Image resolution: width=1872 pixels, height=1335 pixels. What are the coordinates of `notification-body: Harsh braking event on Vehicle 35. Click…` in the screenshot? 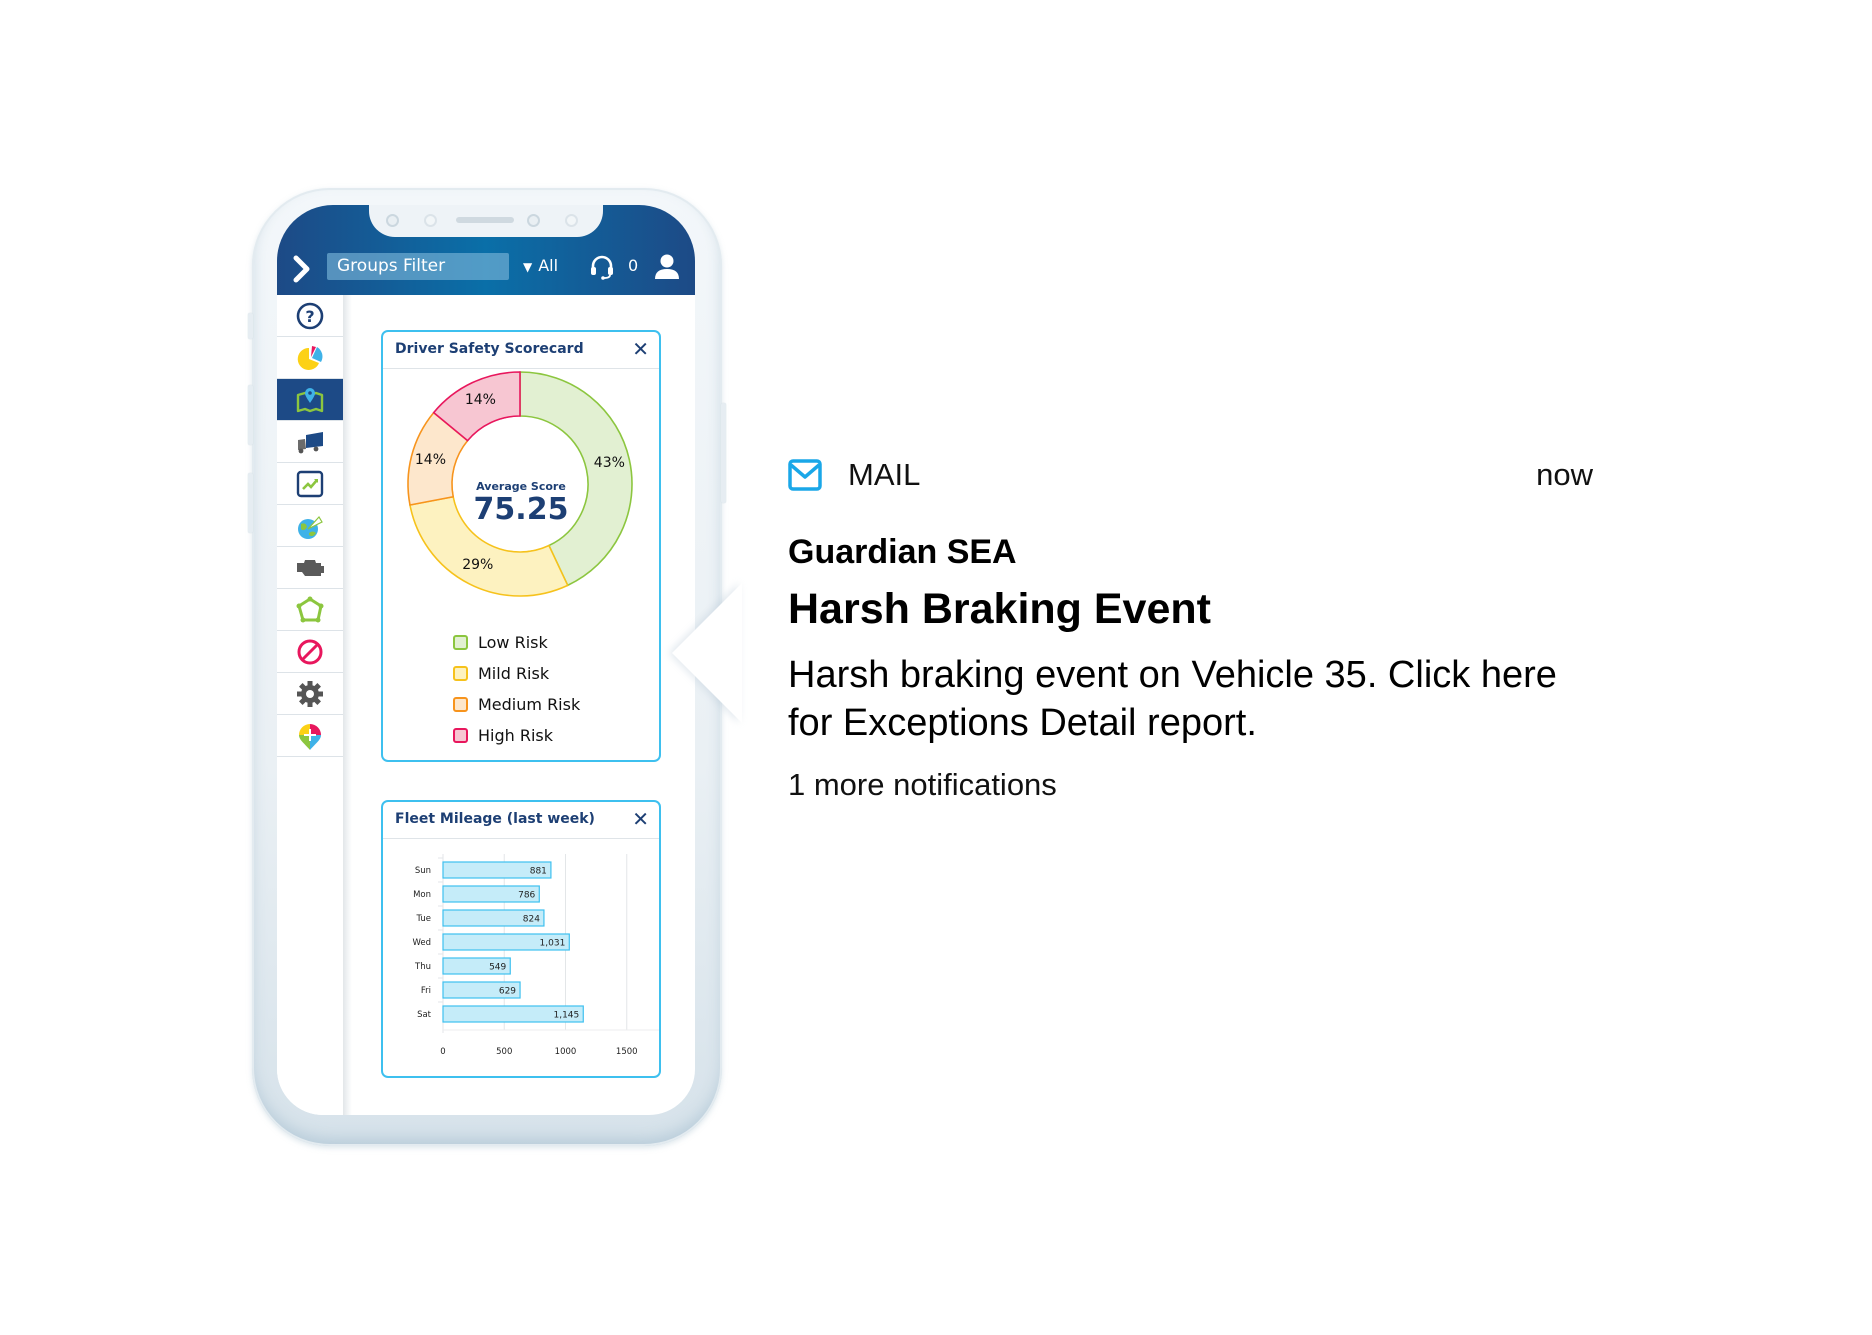 It's located at (1188, 699).